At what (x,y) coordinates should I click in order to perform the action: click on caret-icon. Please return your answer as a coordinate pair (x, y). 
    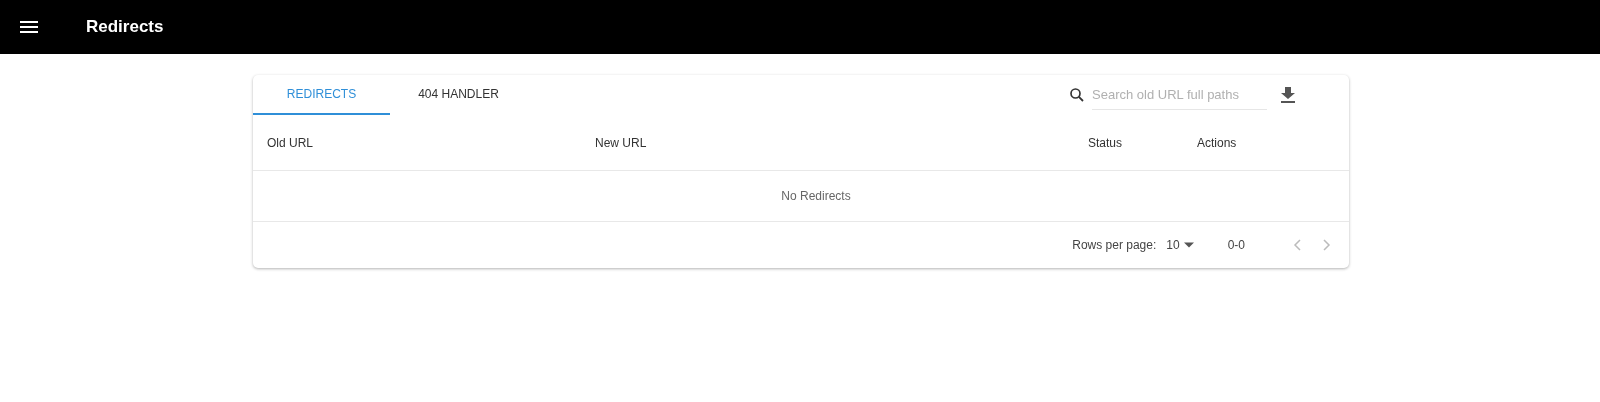
    Looking at the image, I should click on (1188, 245).